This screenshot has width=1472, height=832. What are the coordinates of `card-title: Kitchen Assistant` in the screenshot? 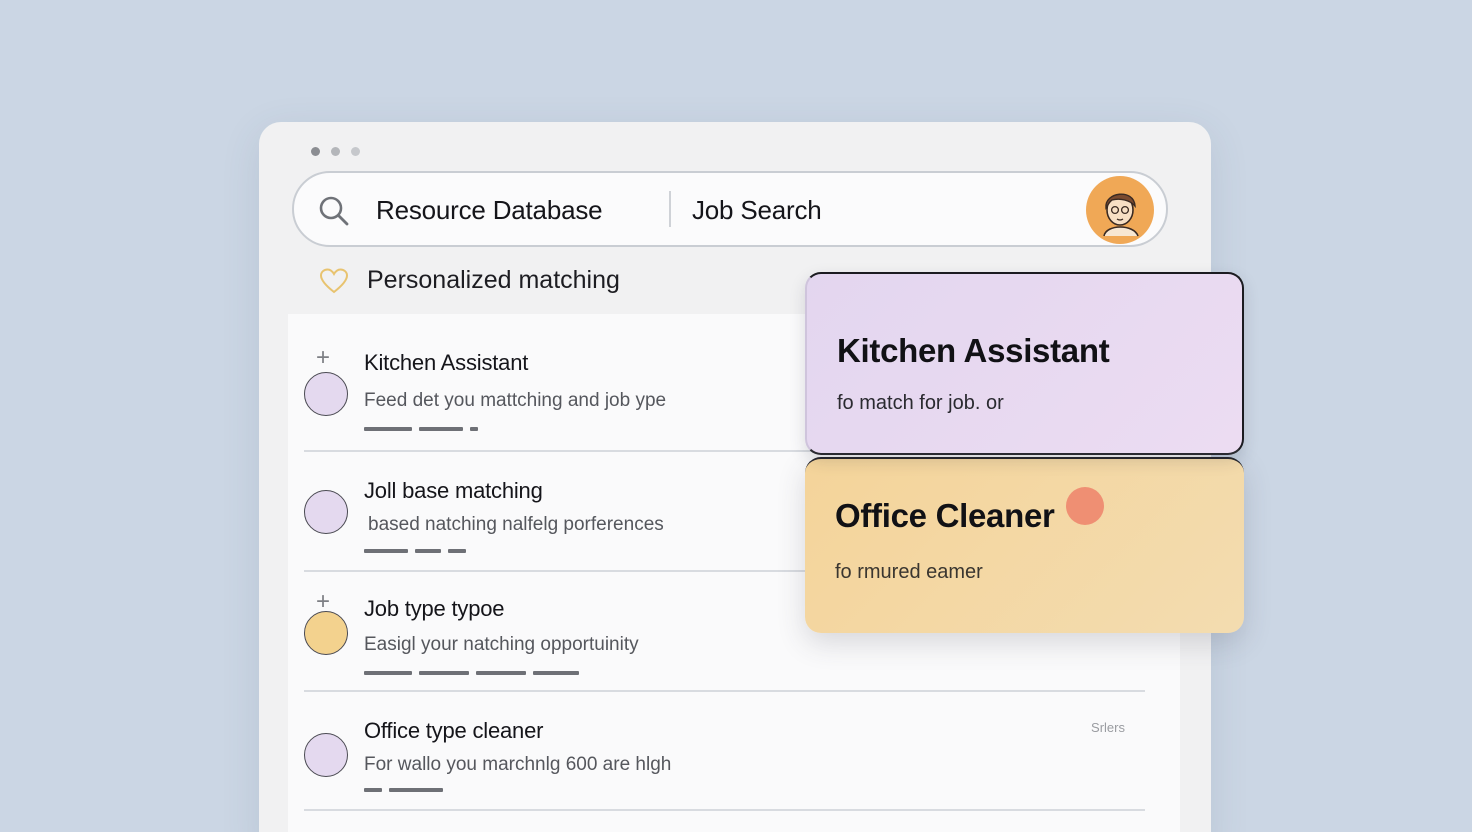 It's located at (973, 350).